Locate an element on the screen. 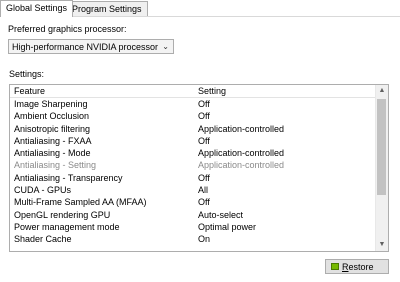 The height and width of the screenshot is (282, 400). tab-global-settings: Global Settings is located at coordinates (37, 8).